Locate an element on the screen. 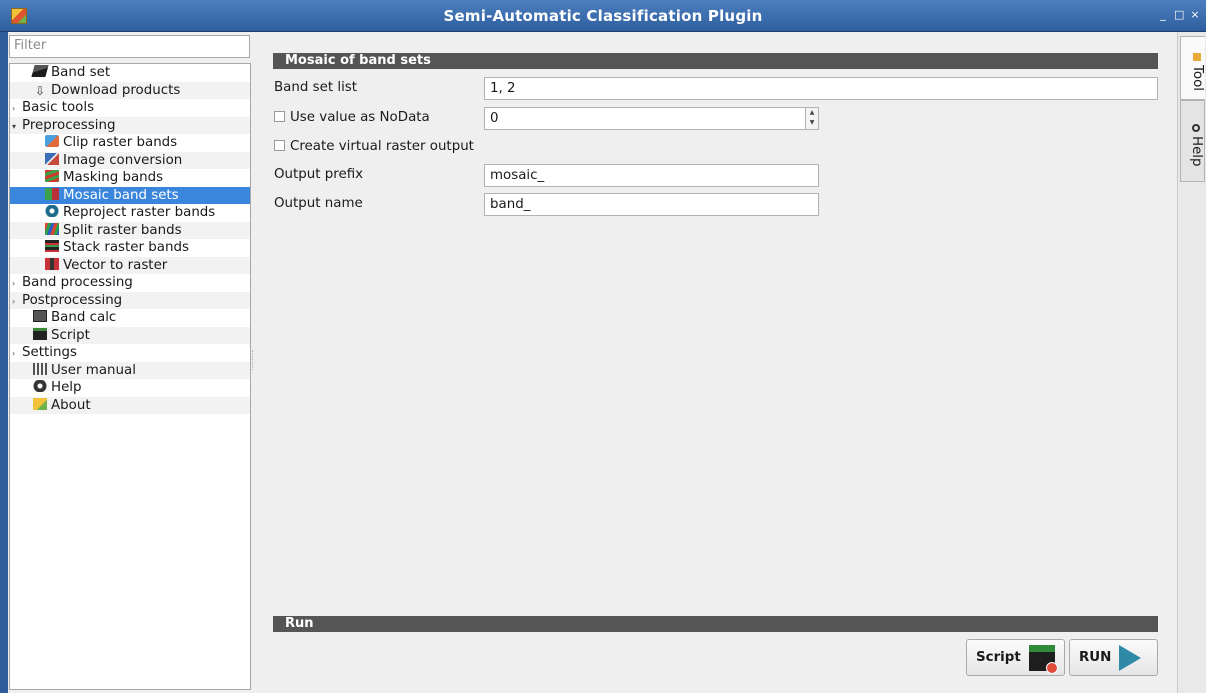 This screenshot has width=1206, height=693. tree-item-mosaic-band-sets: Mosaic band sets is located at coordinates (130, 195).